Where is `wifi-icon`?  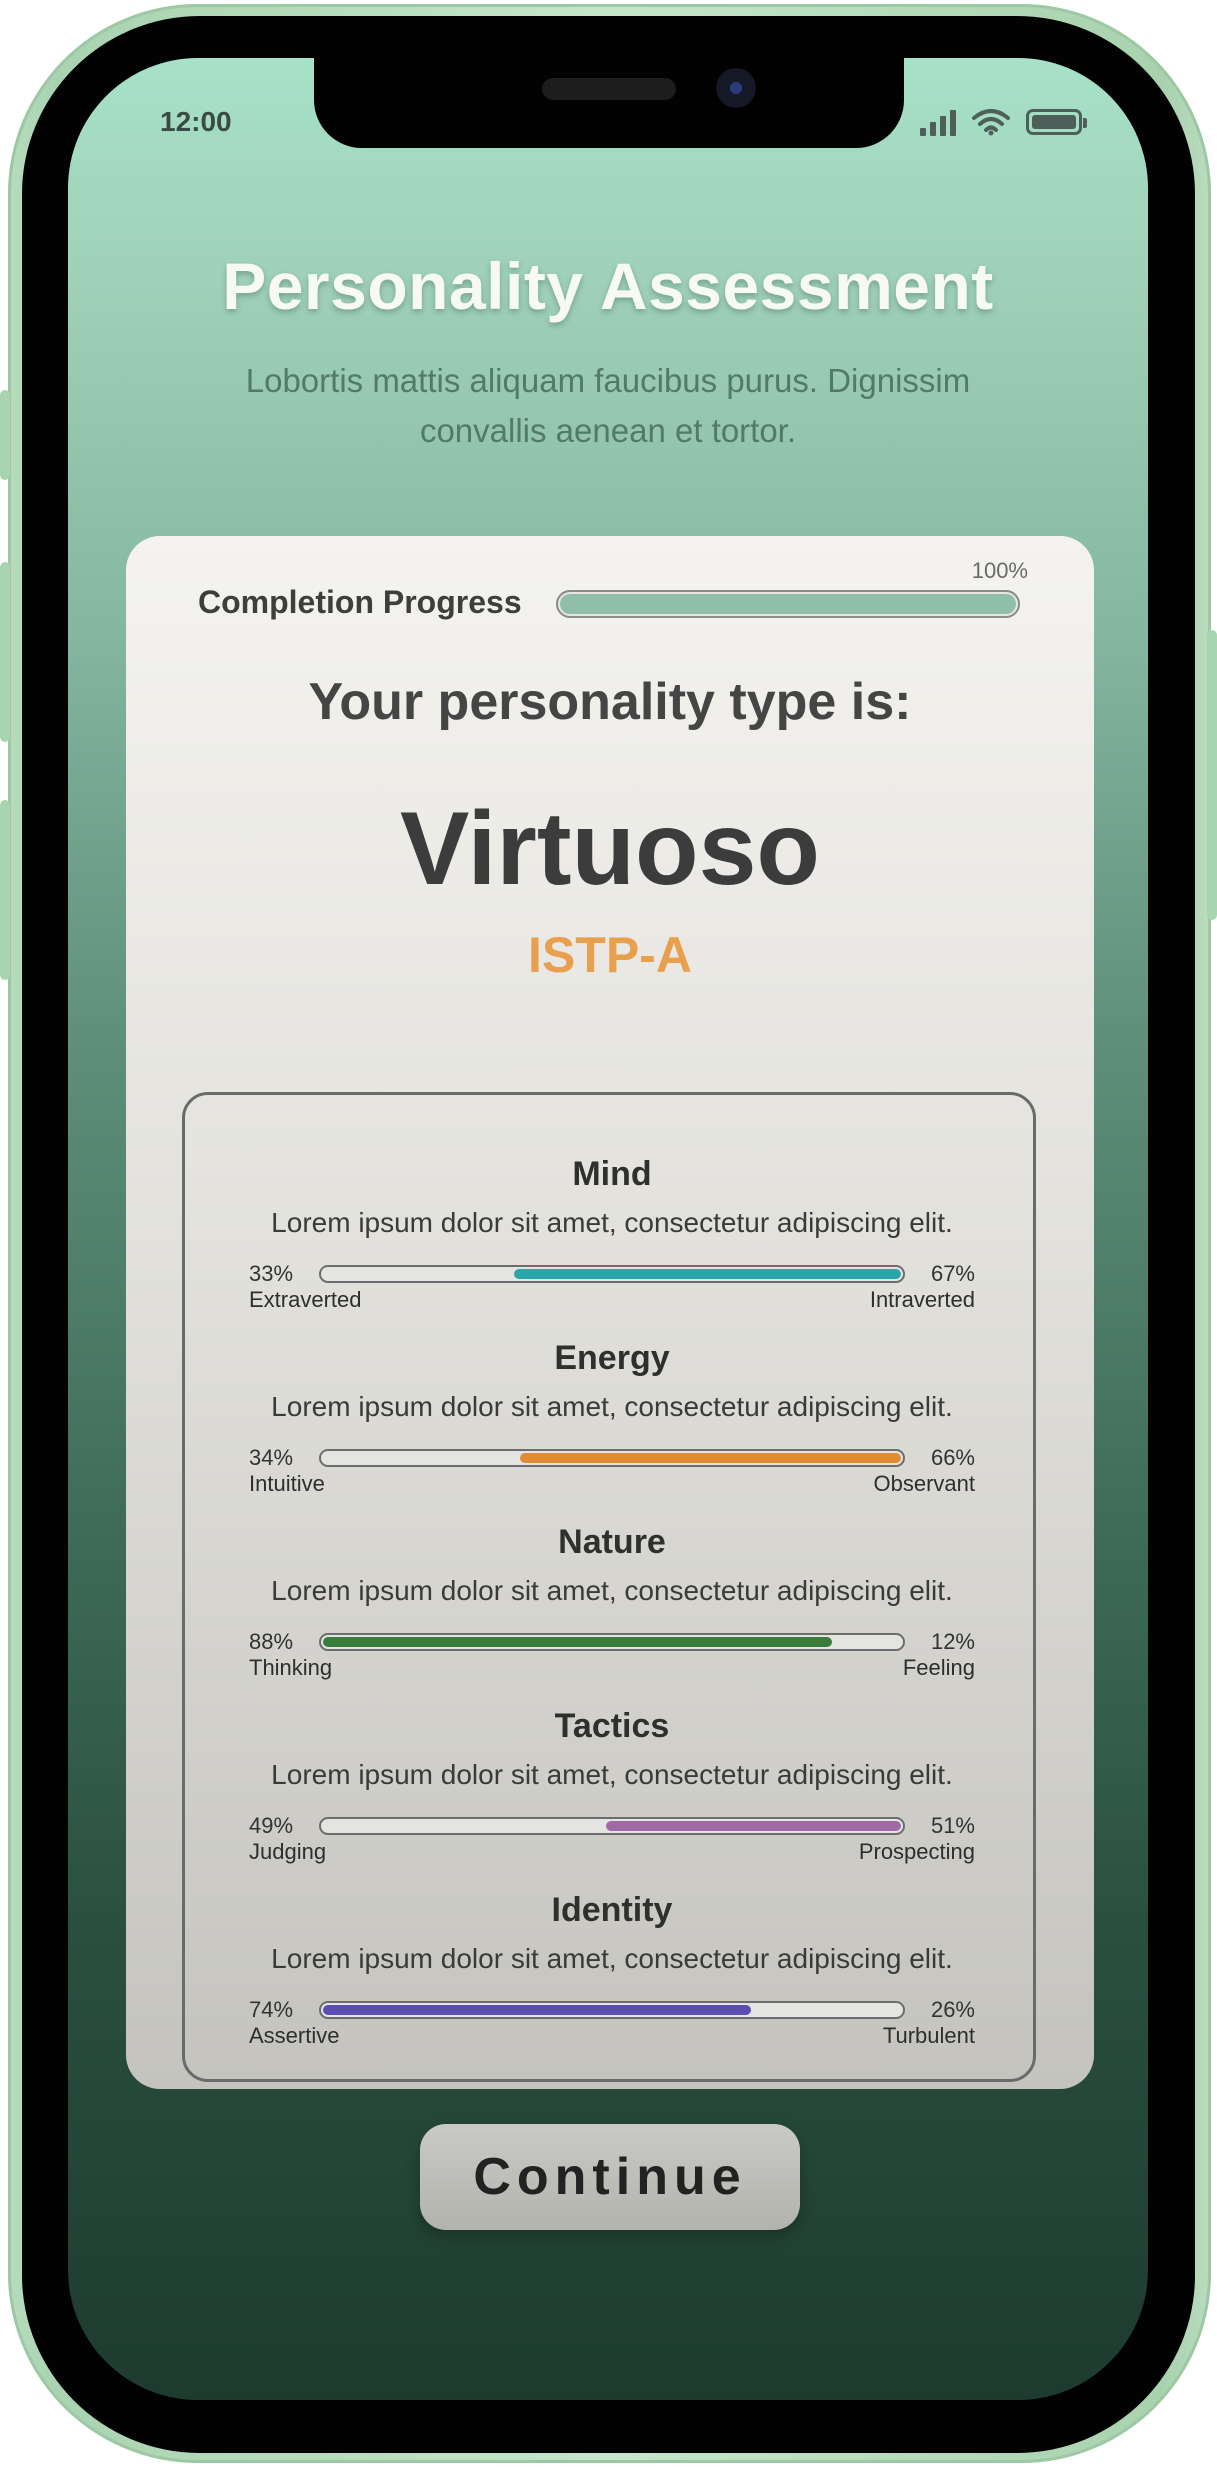
wifi-icon is located at coordinates (991, 122).